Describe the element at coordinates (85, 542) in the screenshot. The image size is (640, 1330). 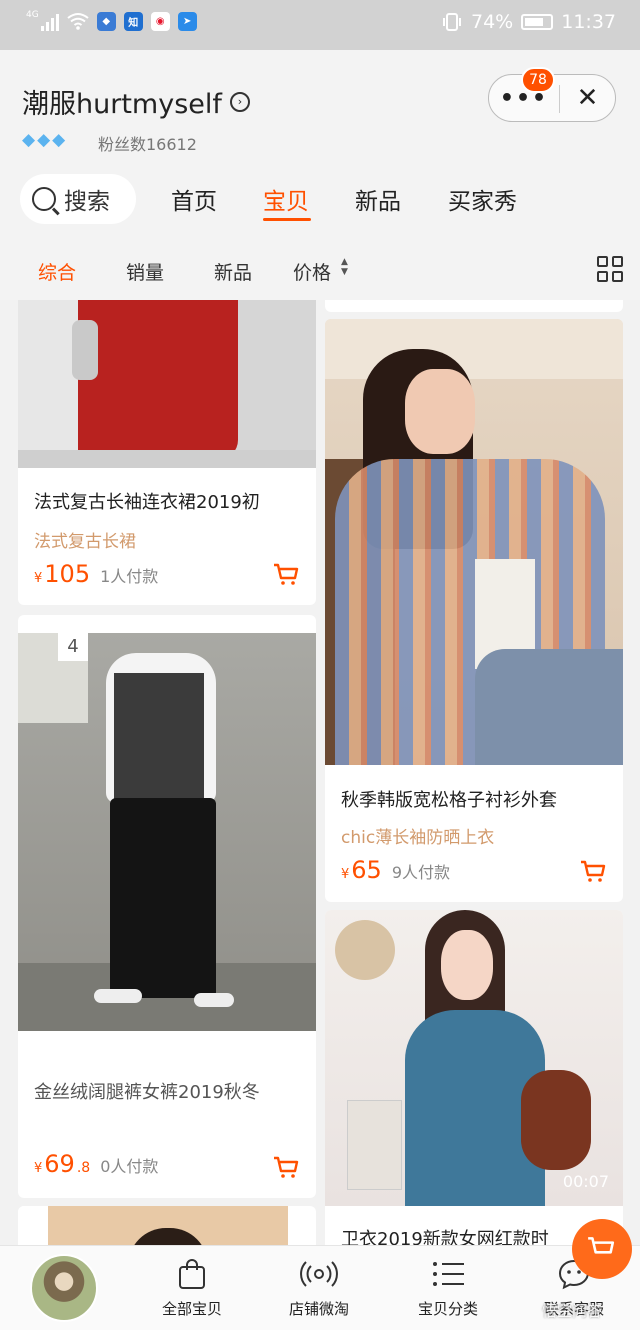
I see `product-subtitle: 法式复古长裙` at that location.